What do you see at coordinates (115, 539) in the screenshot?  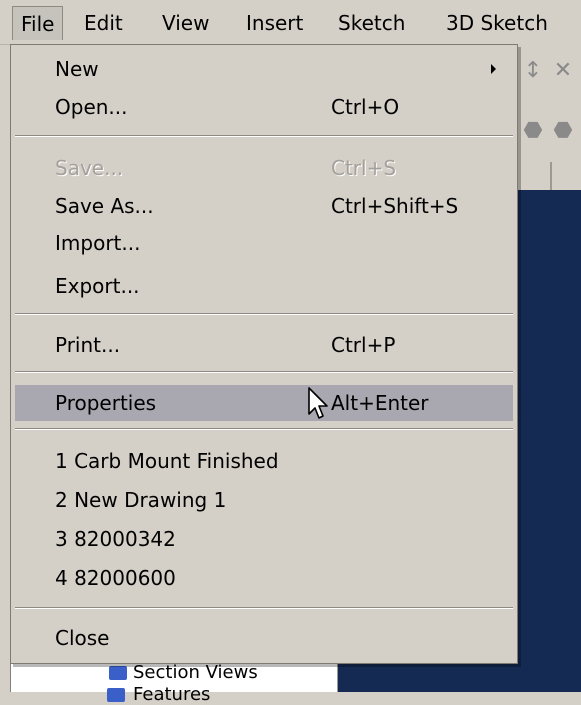 I see `recent-file-label: 3 82000342` at bounding box center [115, 539].